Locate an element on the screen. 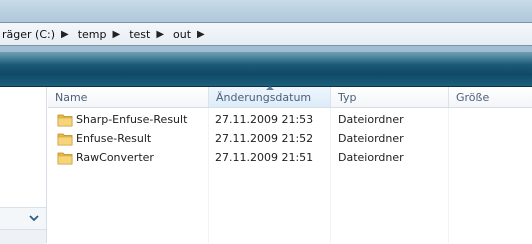 This screenshot has width=532, height=244. breadcrumb-label: out is located at coordinates (182, 34).